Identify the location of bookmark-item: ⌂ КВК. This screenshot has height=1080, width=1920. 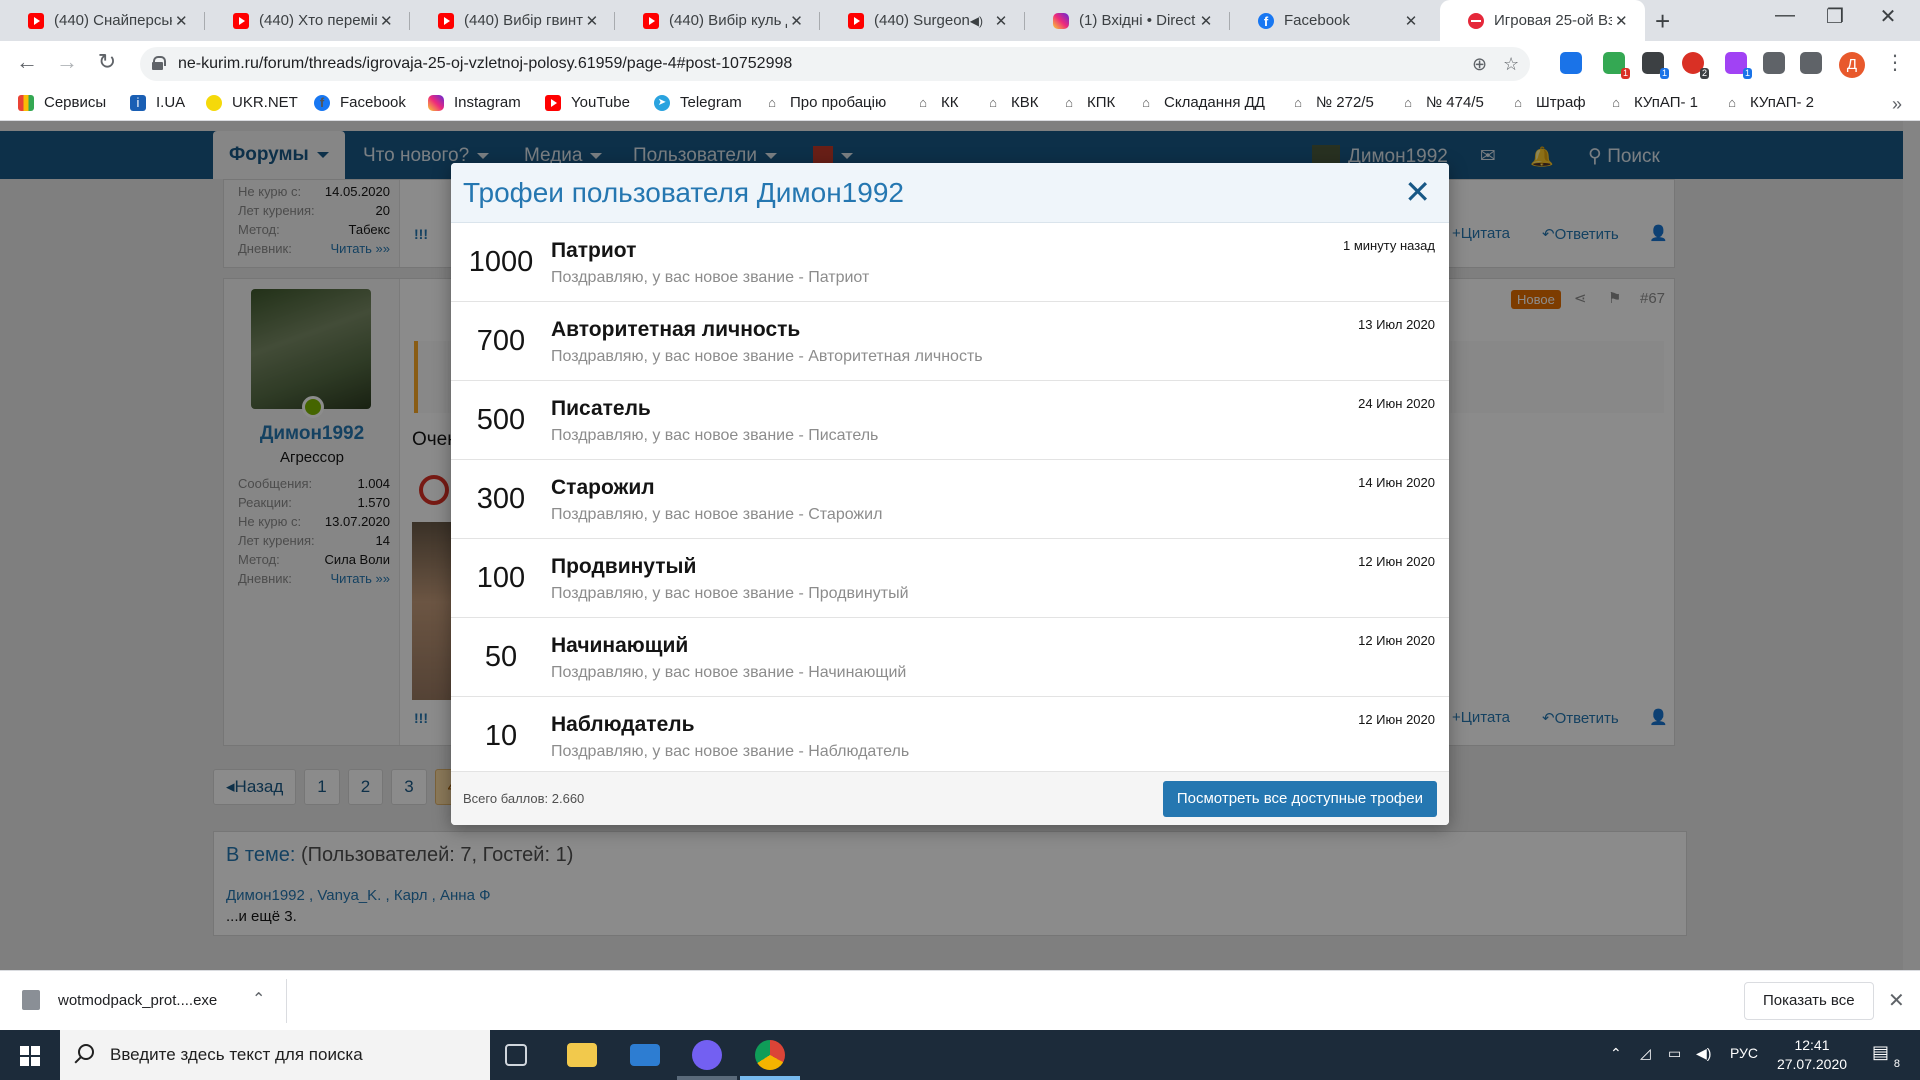
(1011, 102).